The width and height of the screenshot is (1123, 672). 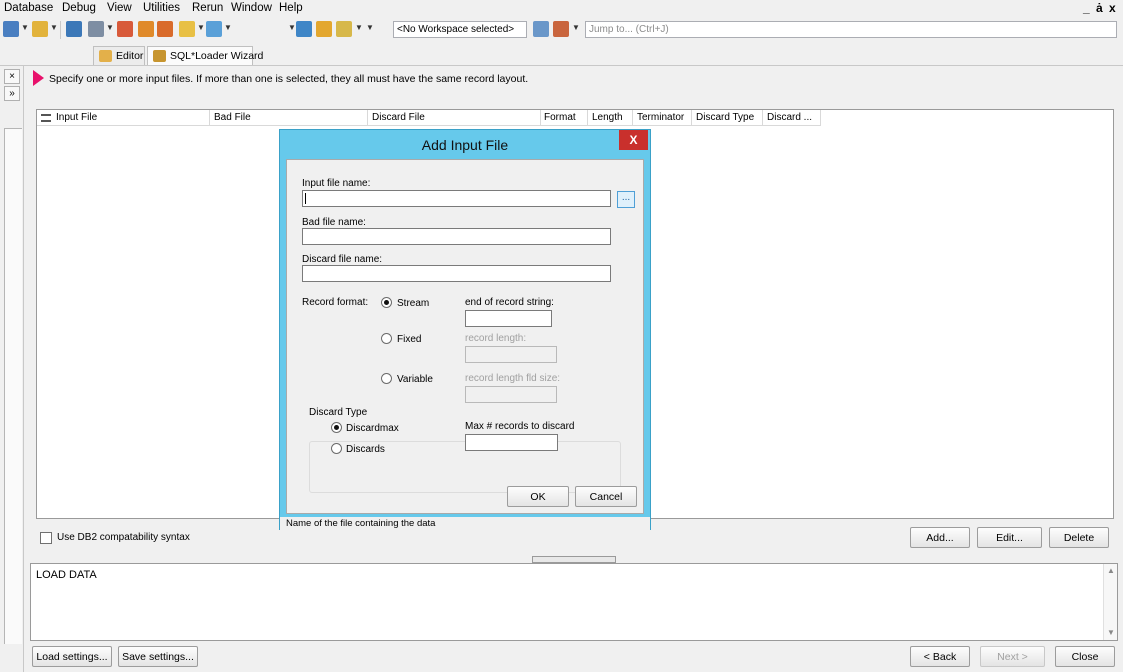 I want to click on schema-browser-icon, so click(x=344, y=29).